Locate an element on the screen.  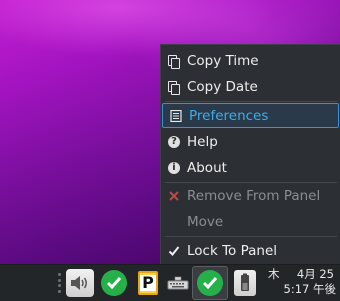
clipboard-icon: P is located at coordinates (148, 283).